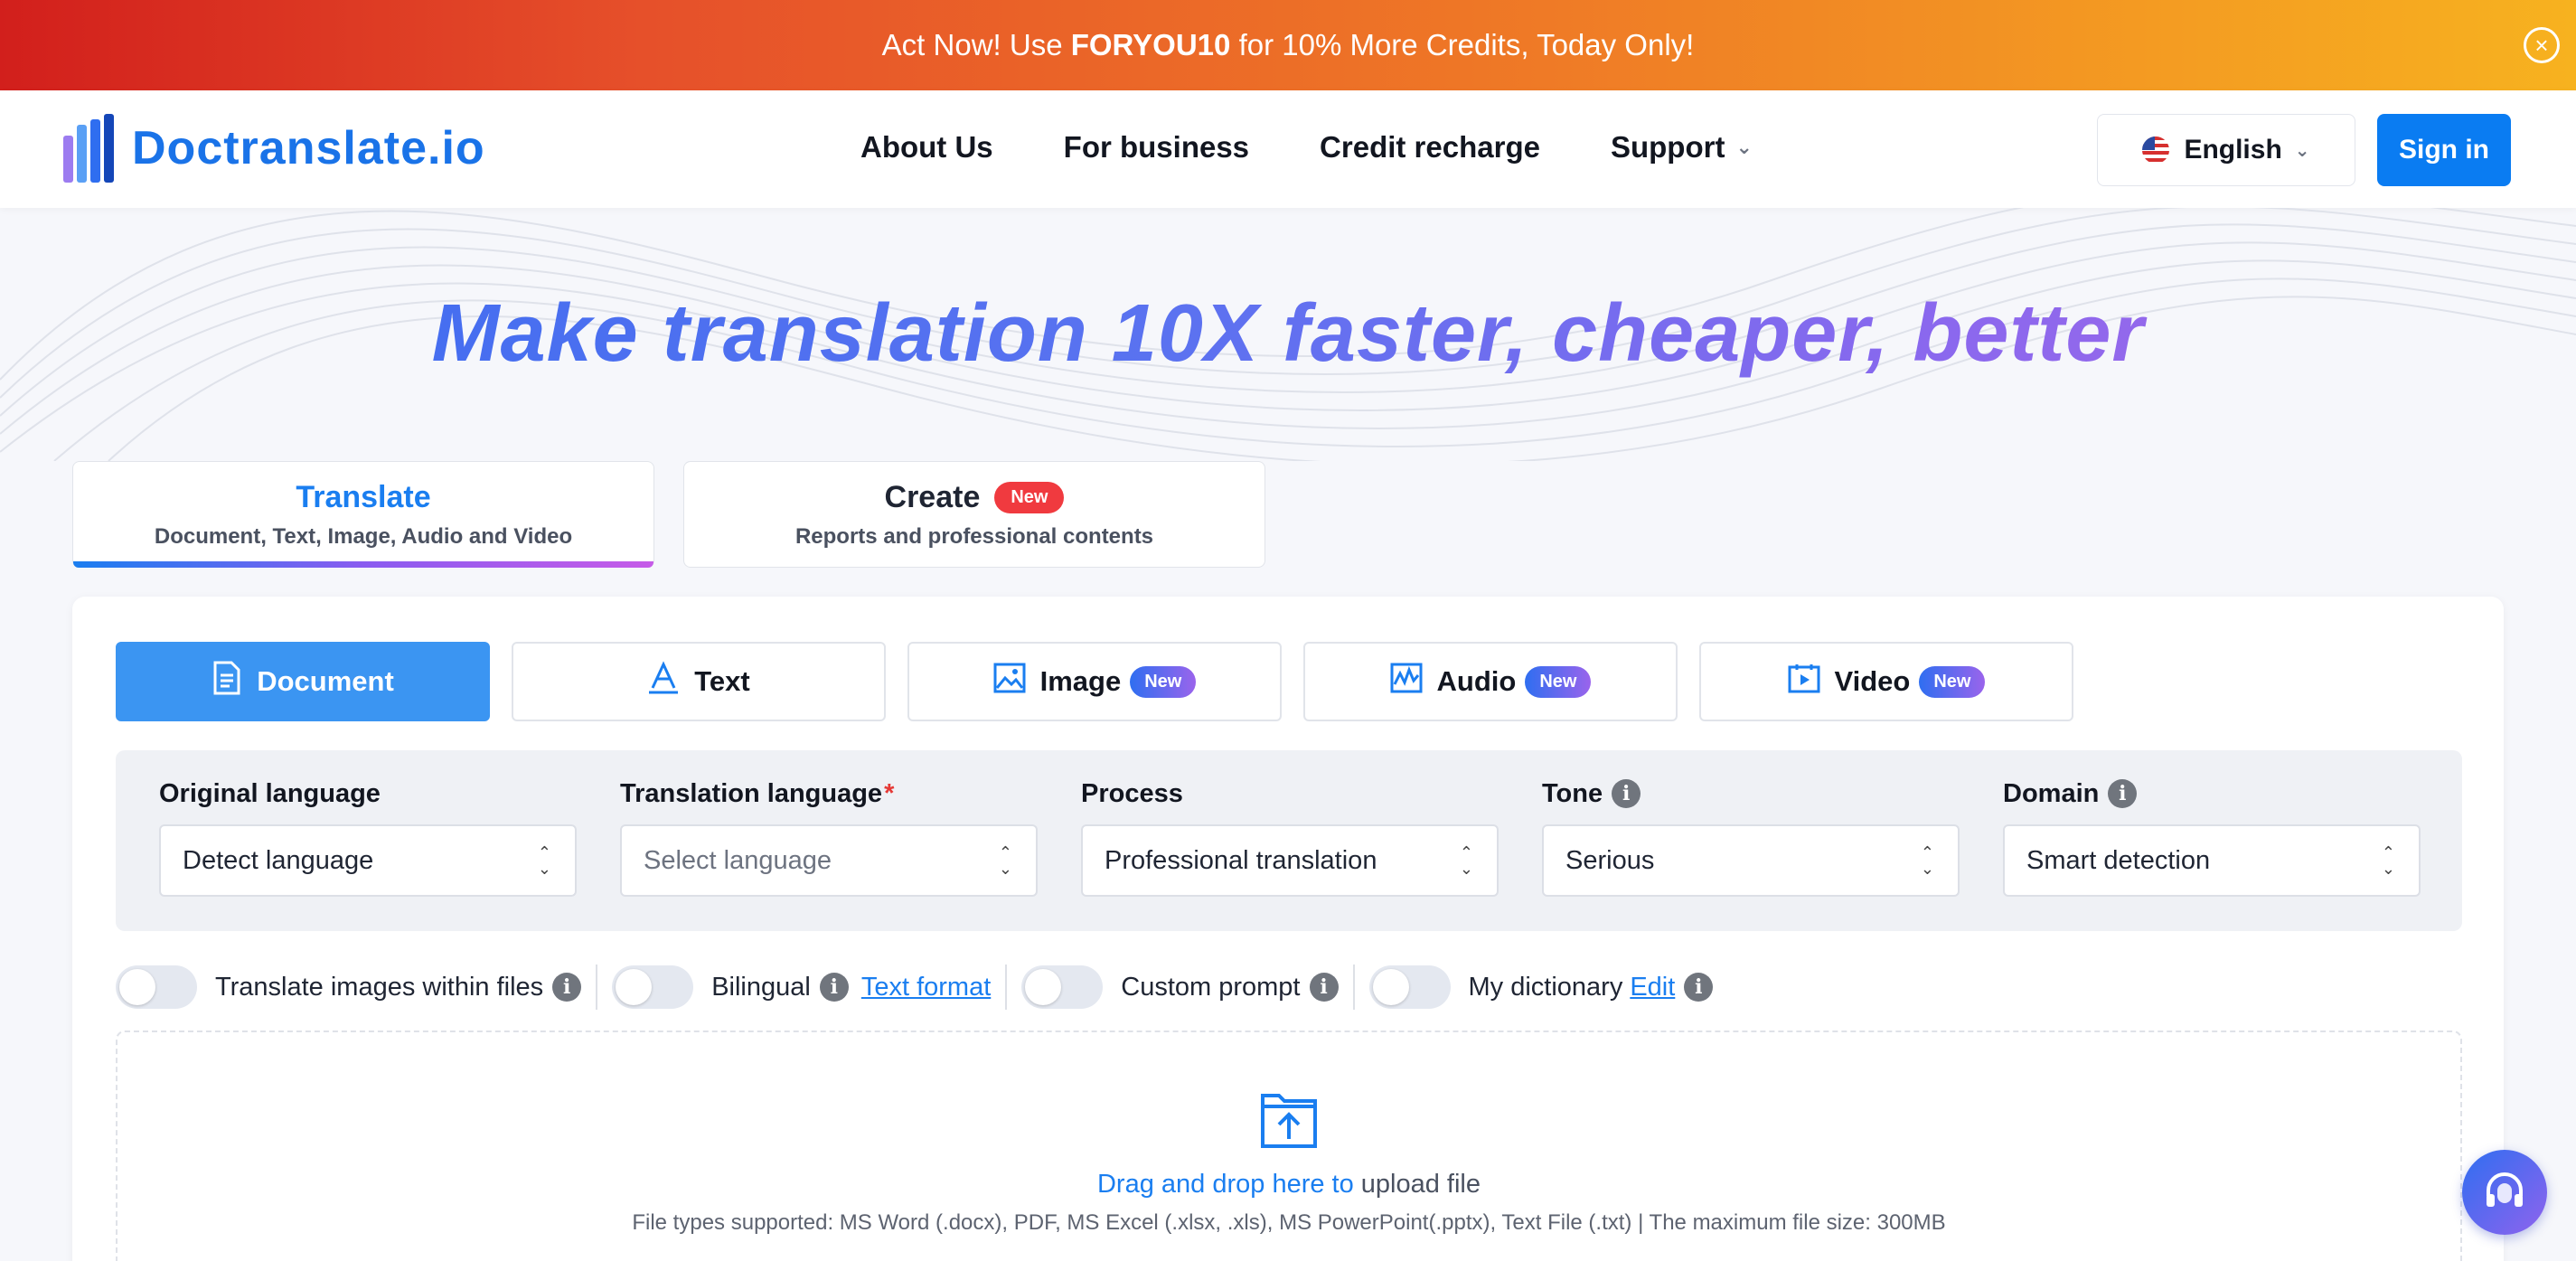 This screenshot has height=1261, width=2576. What do you see at coordinates (2156, 150) in the screenshot?
I see `us-flag-icon` at bounding box center [2156, 150].